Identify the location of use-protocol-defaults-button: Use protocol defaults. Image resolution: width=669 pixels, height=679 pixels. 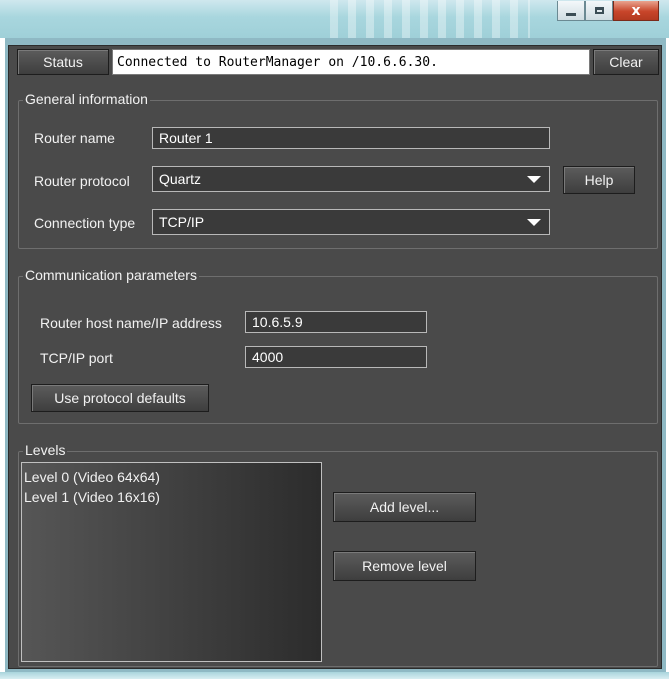
(120, 398).